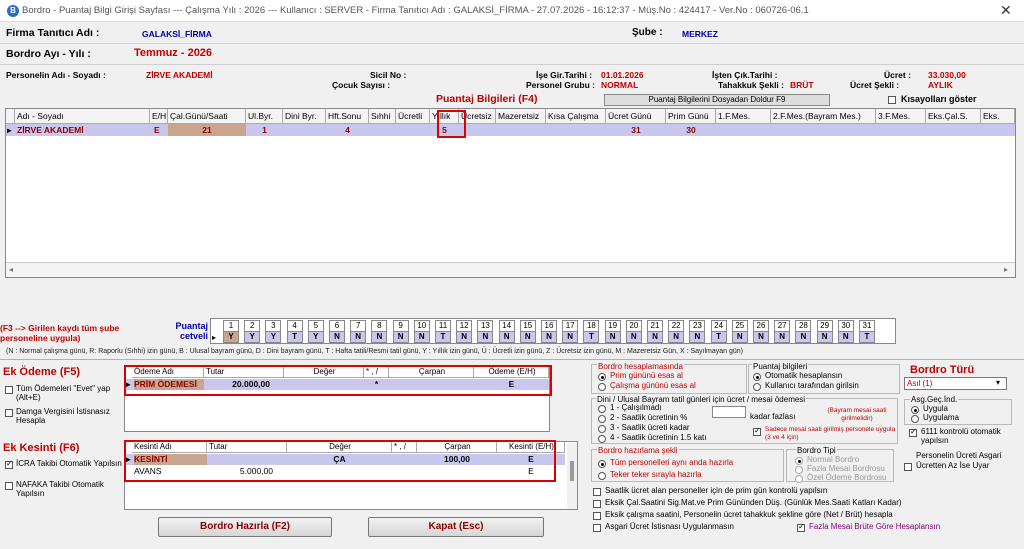  I want to click on otomatik-radio, so click(757, 377).